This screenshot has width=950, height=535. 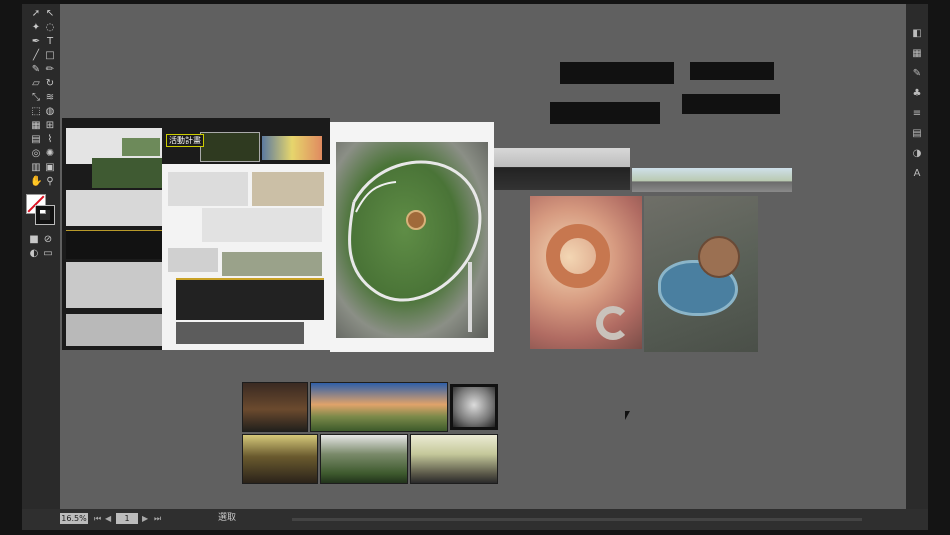 I want to click on horizontal-scrollbar, so click(x=577, y=519).